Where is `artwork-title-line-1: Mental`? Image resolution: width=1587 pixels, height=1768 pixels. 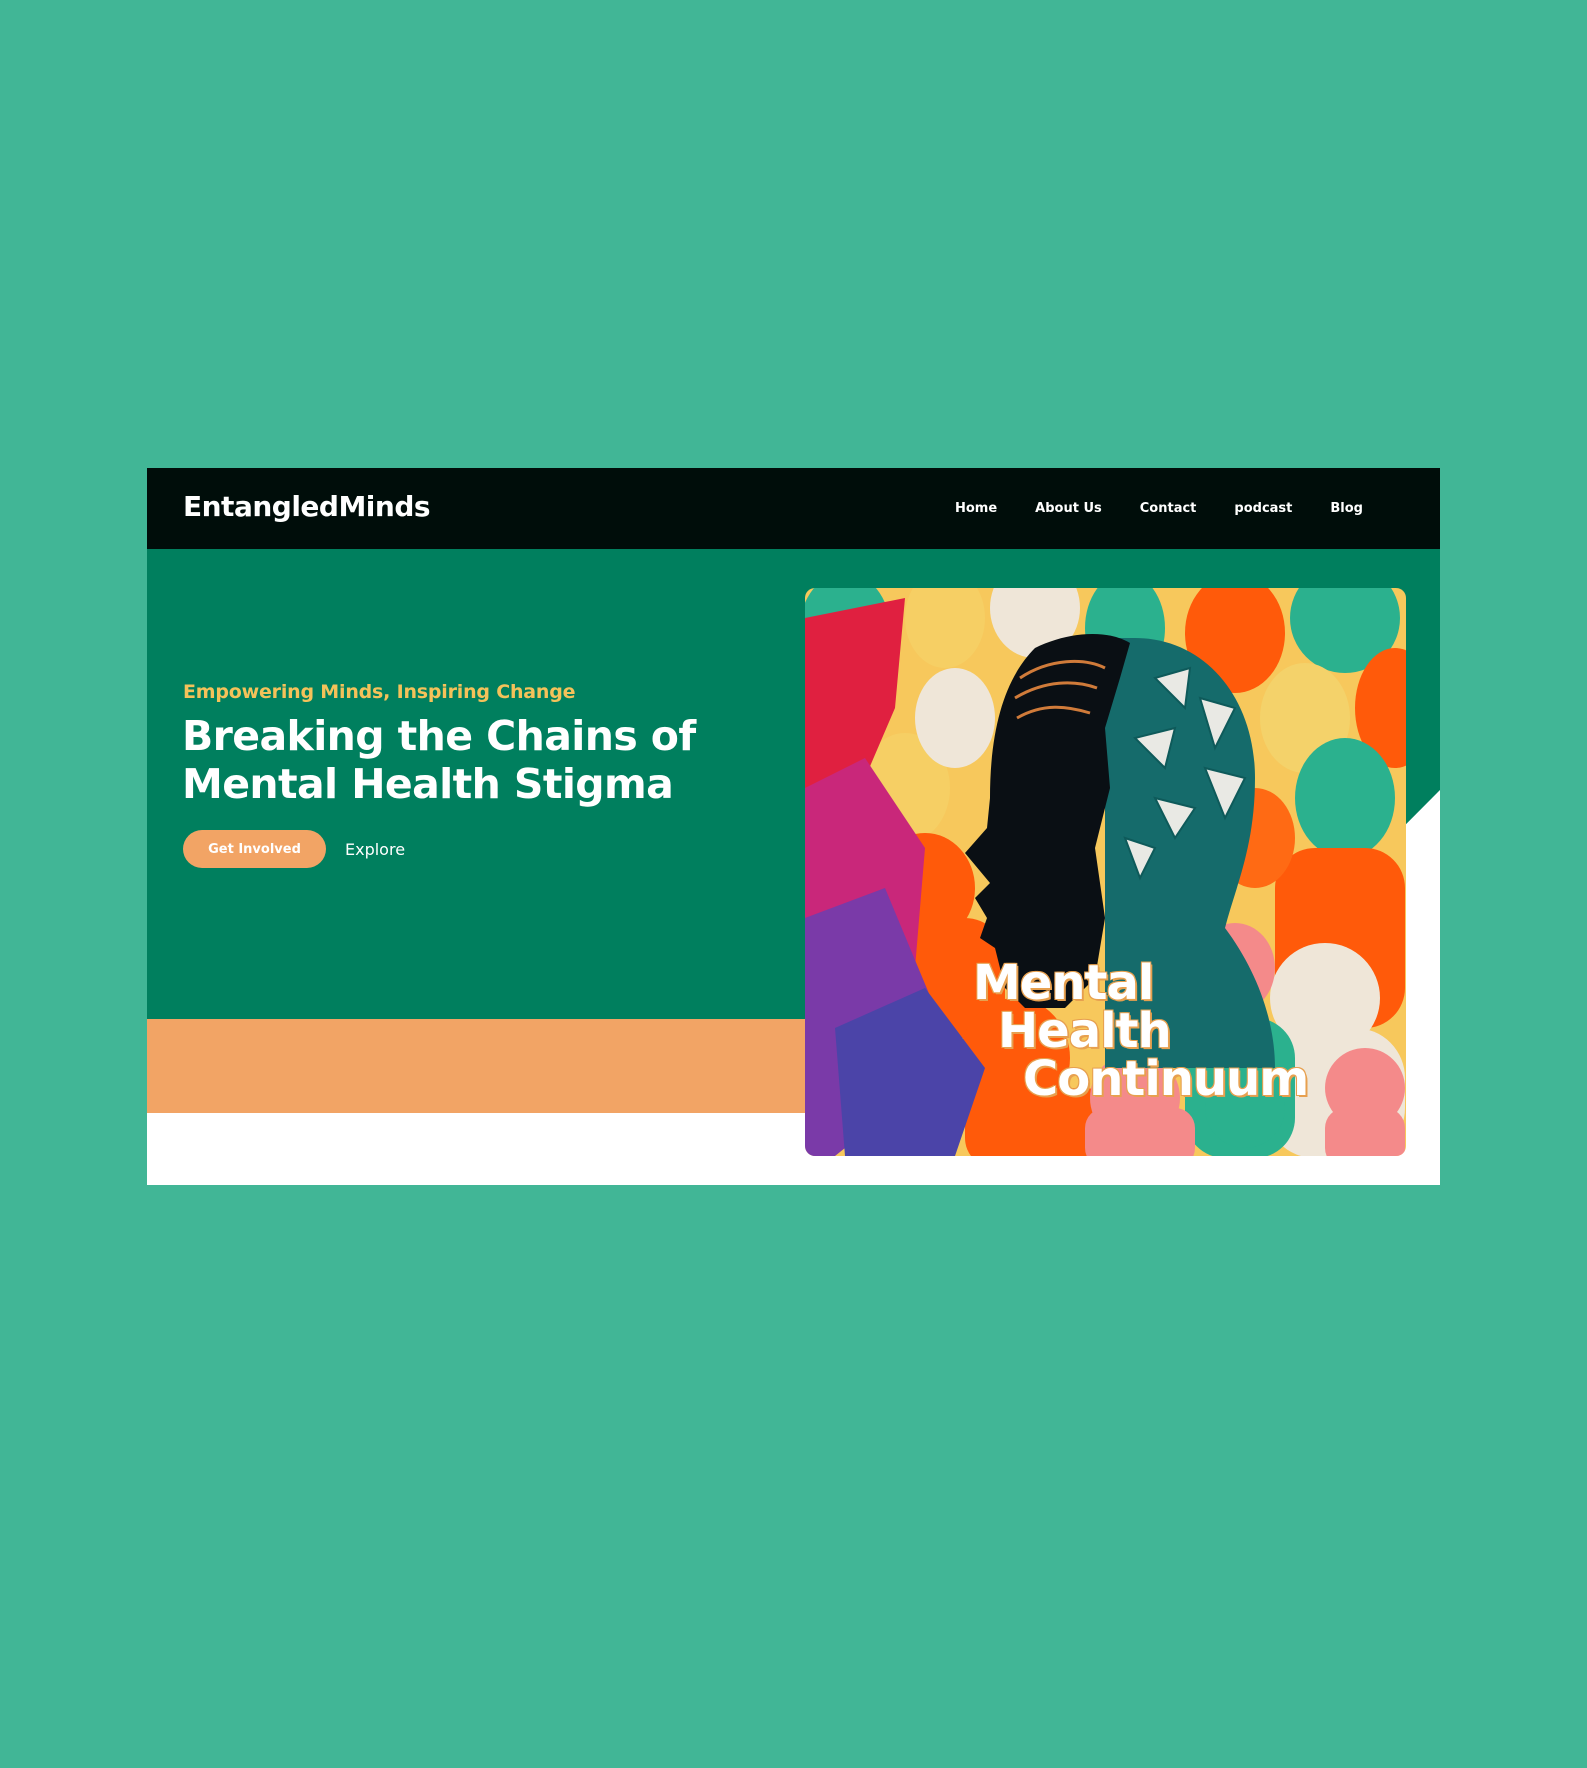 artwork-title-line-1: Mental is located at coordinates (1063, 983).